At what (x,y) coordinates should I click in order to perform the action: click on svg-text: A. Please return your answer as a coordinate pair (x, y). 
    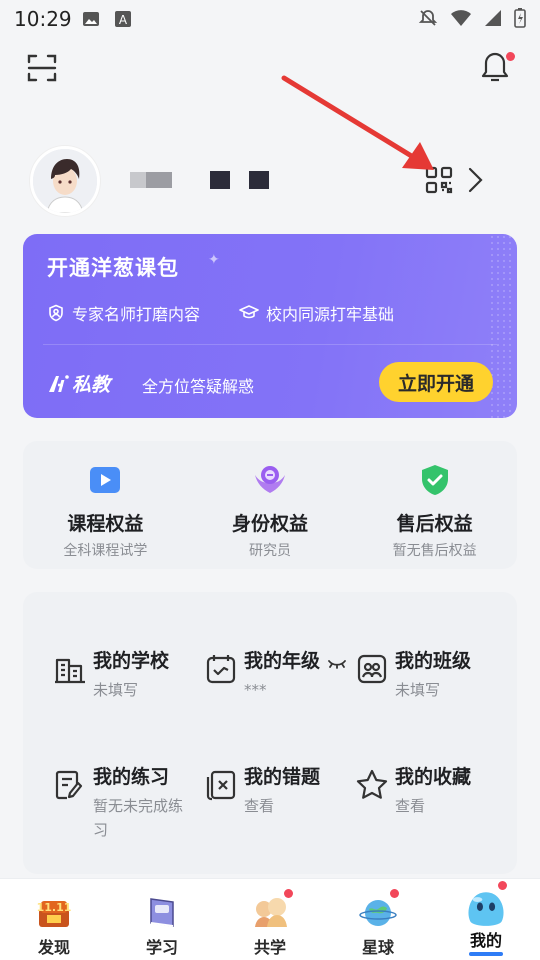
    Looking at the image, I should click on (123, 20).